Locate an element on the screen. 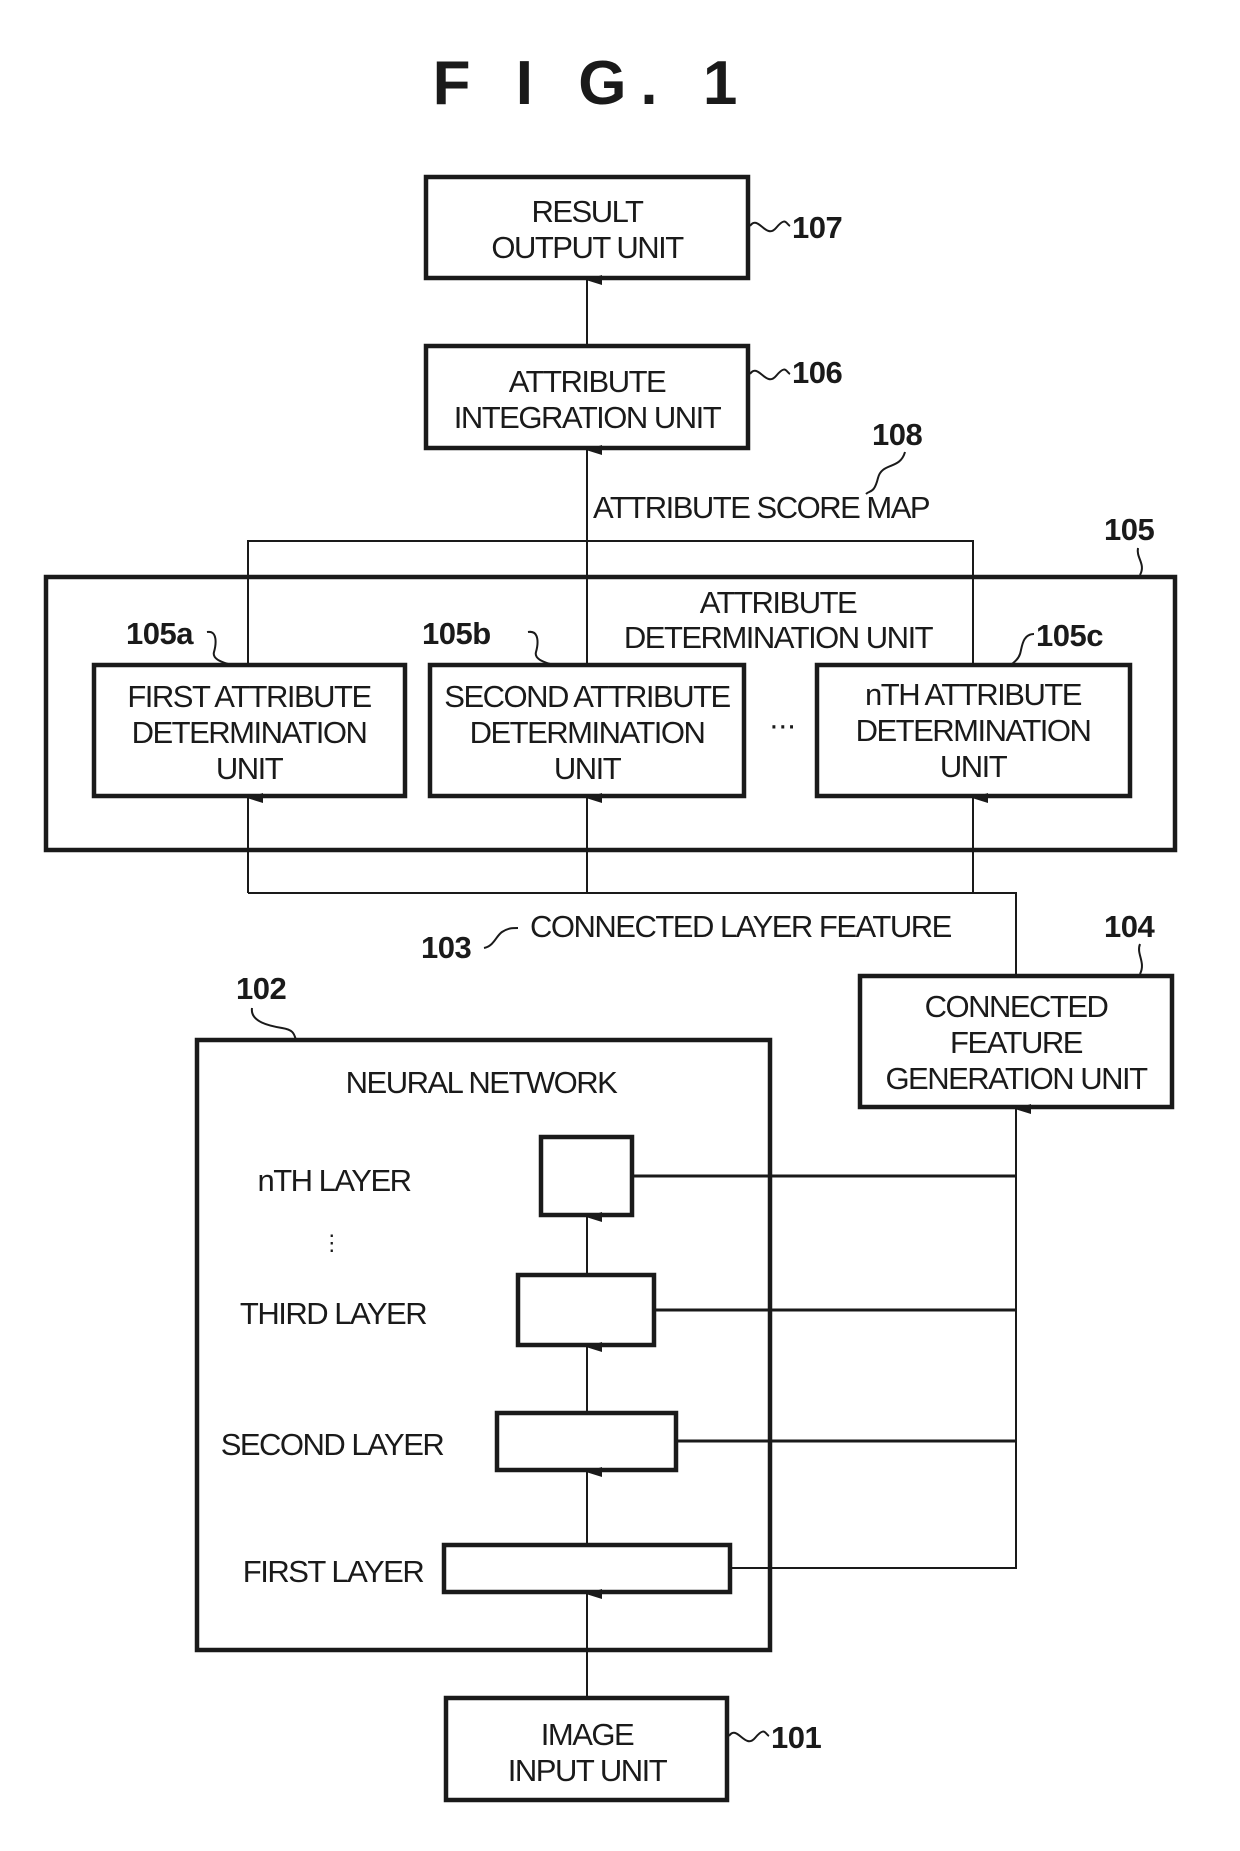  ref-108: 108 is located at coordinates (897, 434).